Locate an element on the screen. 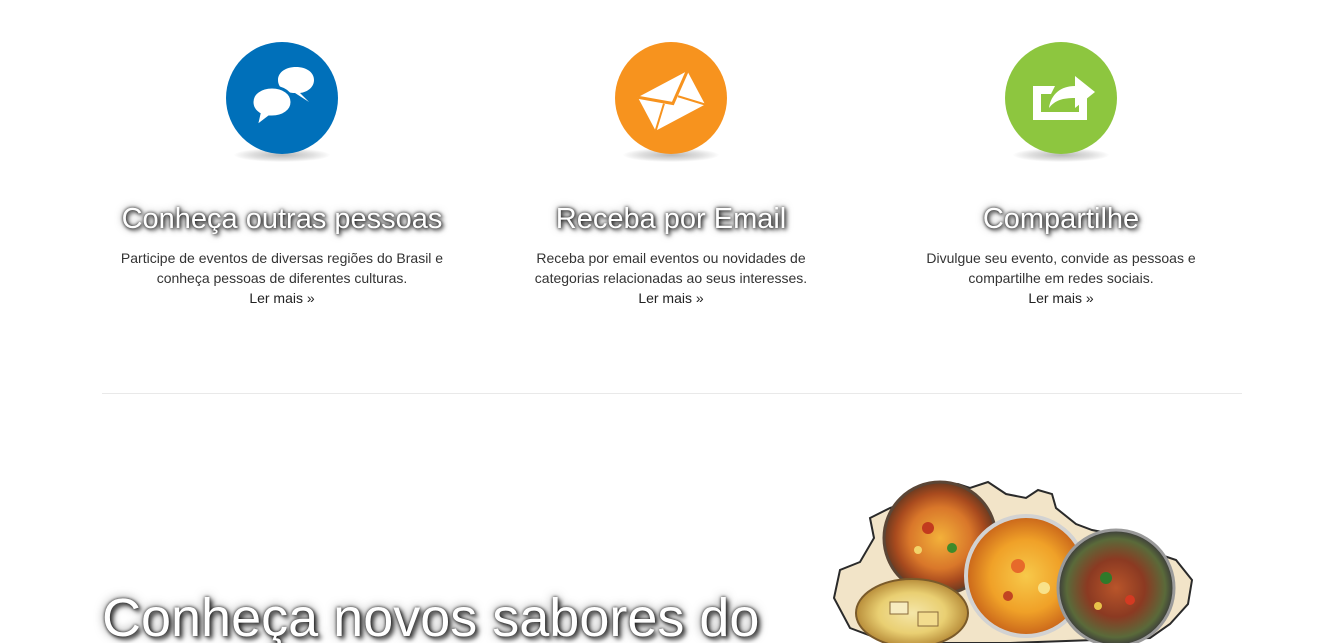  feature-description-line: Receba por email eventos ou novidades de is located at coordinates (671, 258).